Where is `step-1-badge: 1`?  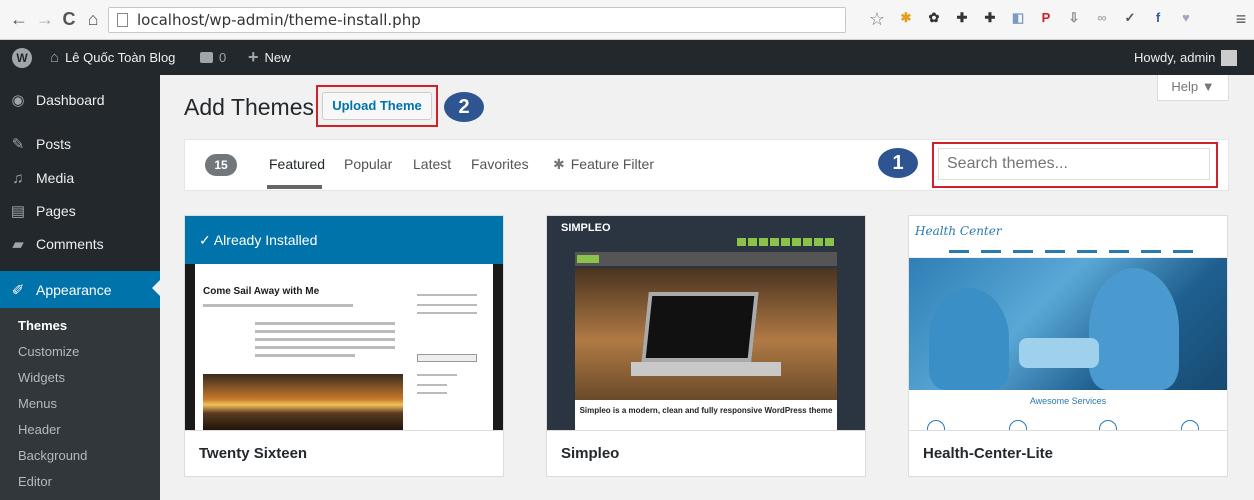
step-1-badge: 1 is located at coordinates (898, 163).